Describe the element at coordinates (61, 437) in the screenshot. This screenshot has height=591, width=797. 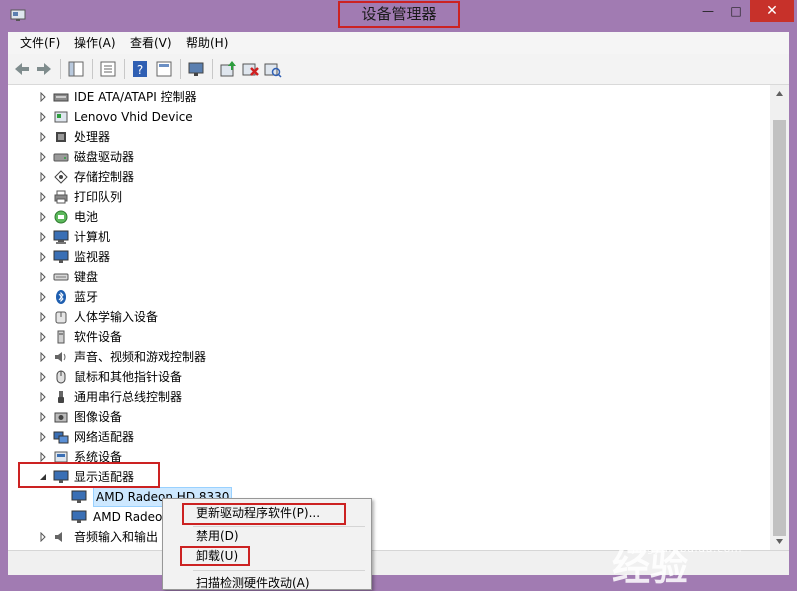
I see `network-adapter-icon` at that location.